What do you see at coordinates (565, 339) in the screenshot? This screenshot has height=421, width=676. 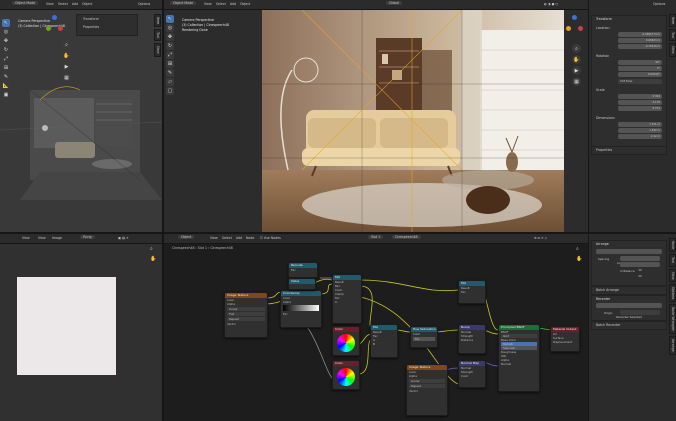 I see `node-material-output: Material Output All Surface Displacement` at bounding box center [565, 339].